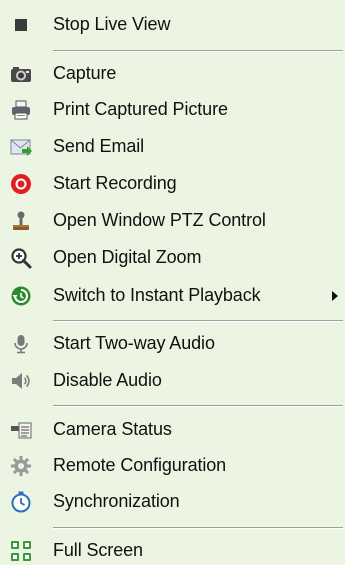 This screenshot has height=565, width=345. Describe the element at coordinates (140, 465) in the screenshot. I see `menu-item-label: Remote Configuration` at that location.